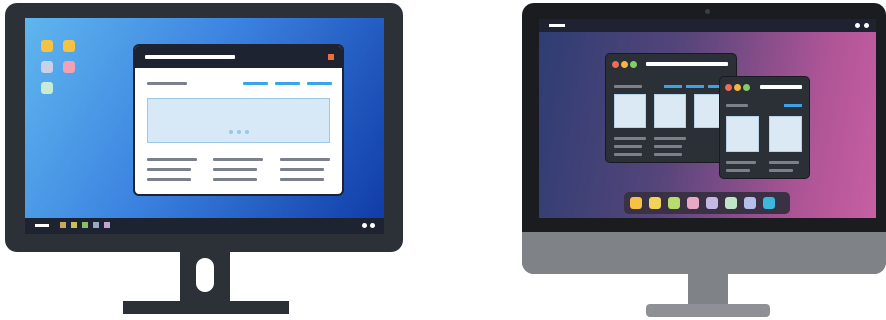  I want to click on window-titlebar, so click(238, 57).